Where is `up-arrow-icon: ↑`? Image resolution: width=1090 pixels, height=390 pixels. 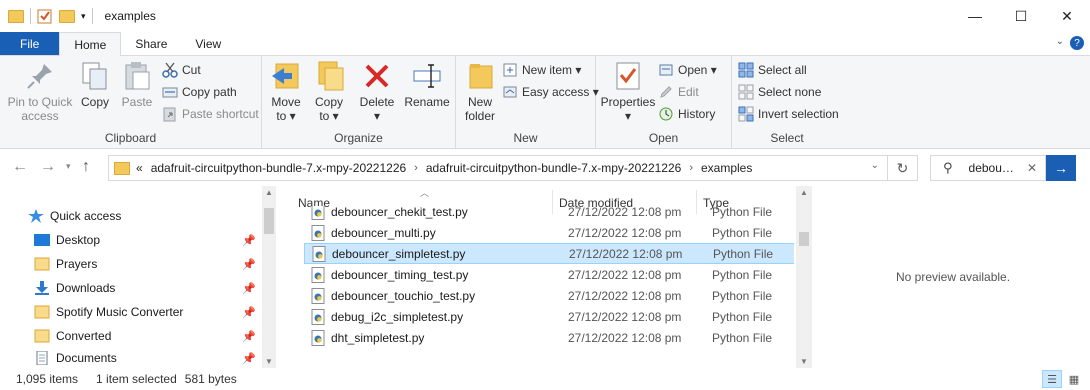 up-arrow-icon: ↑ is located at coordinates (86, 167).